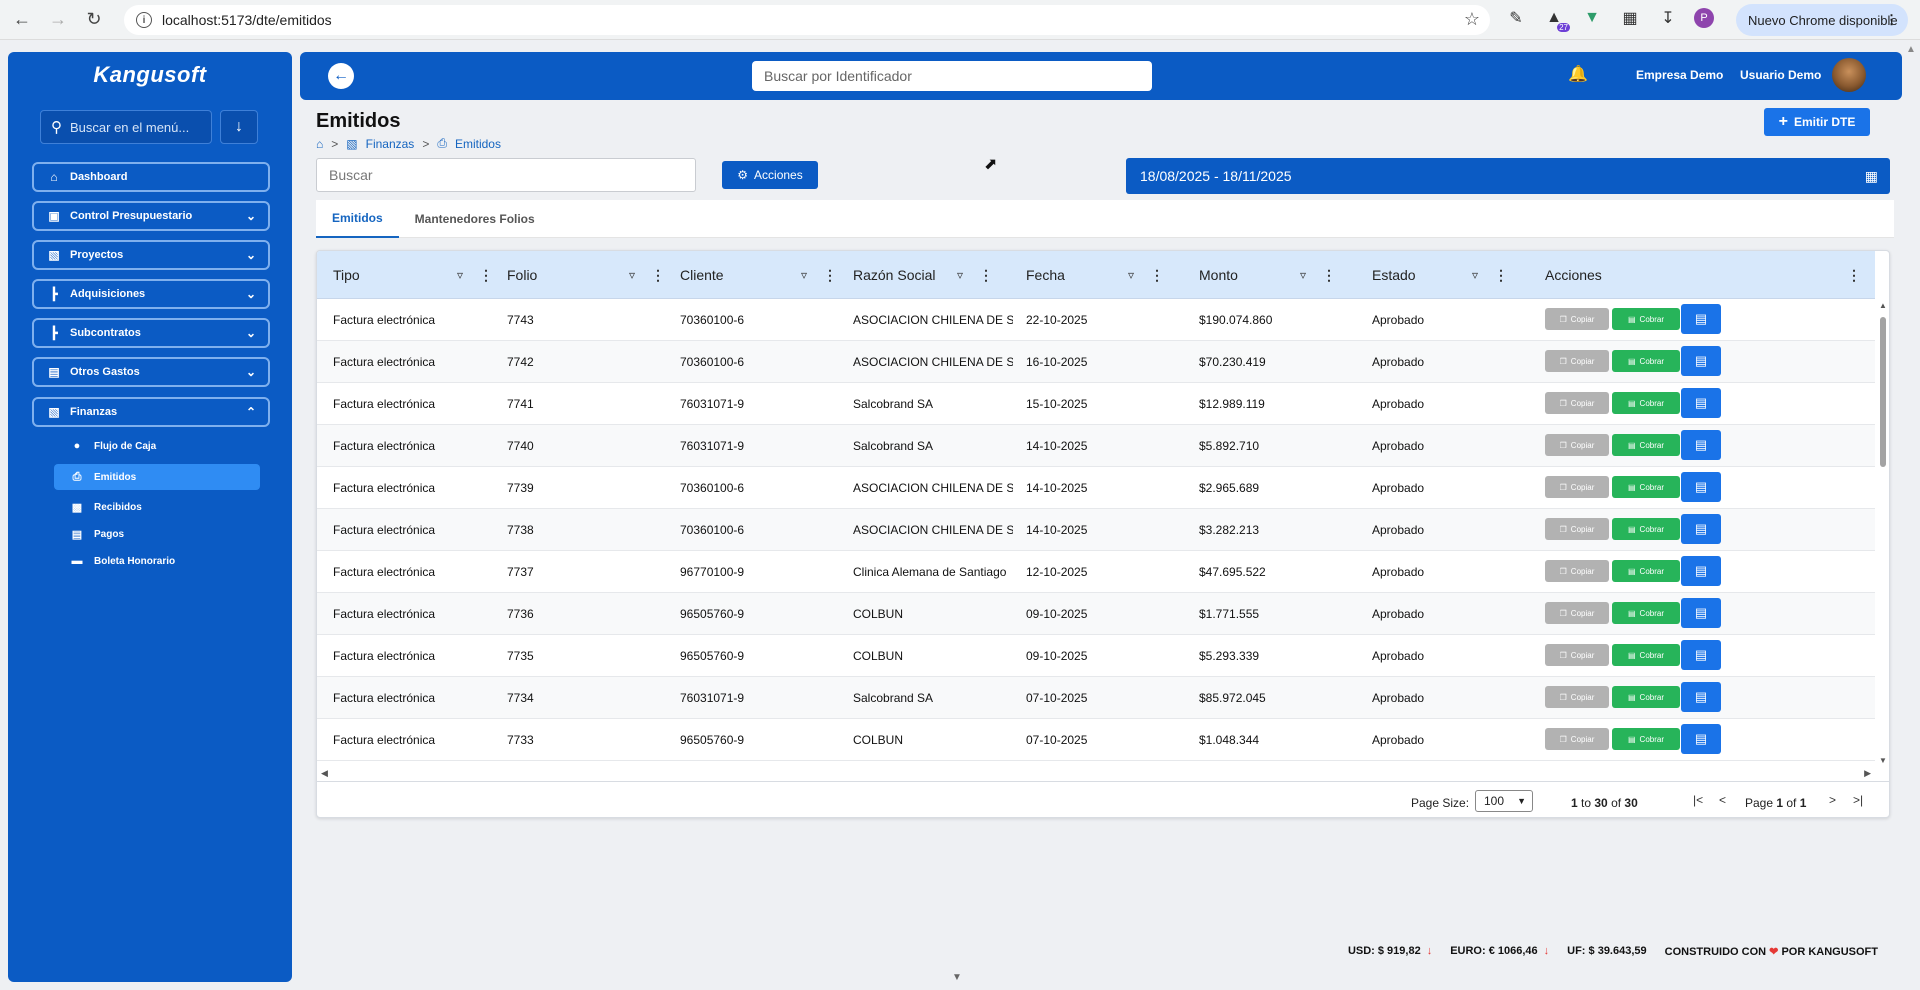  I want to click on menu-collapse-button: ↓, so click(239, 127).